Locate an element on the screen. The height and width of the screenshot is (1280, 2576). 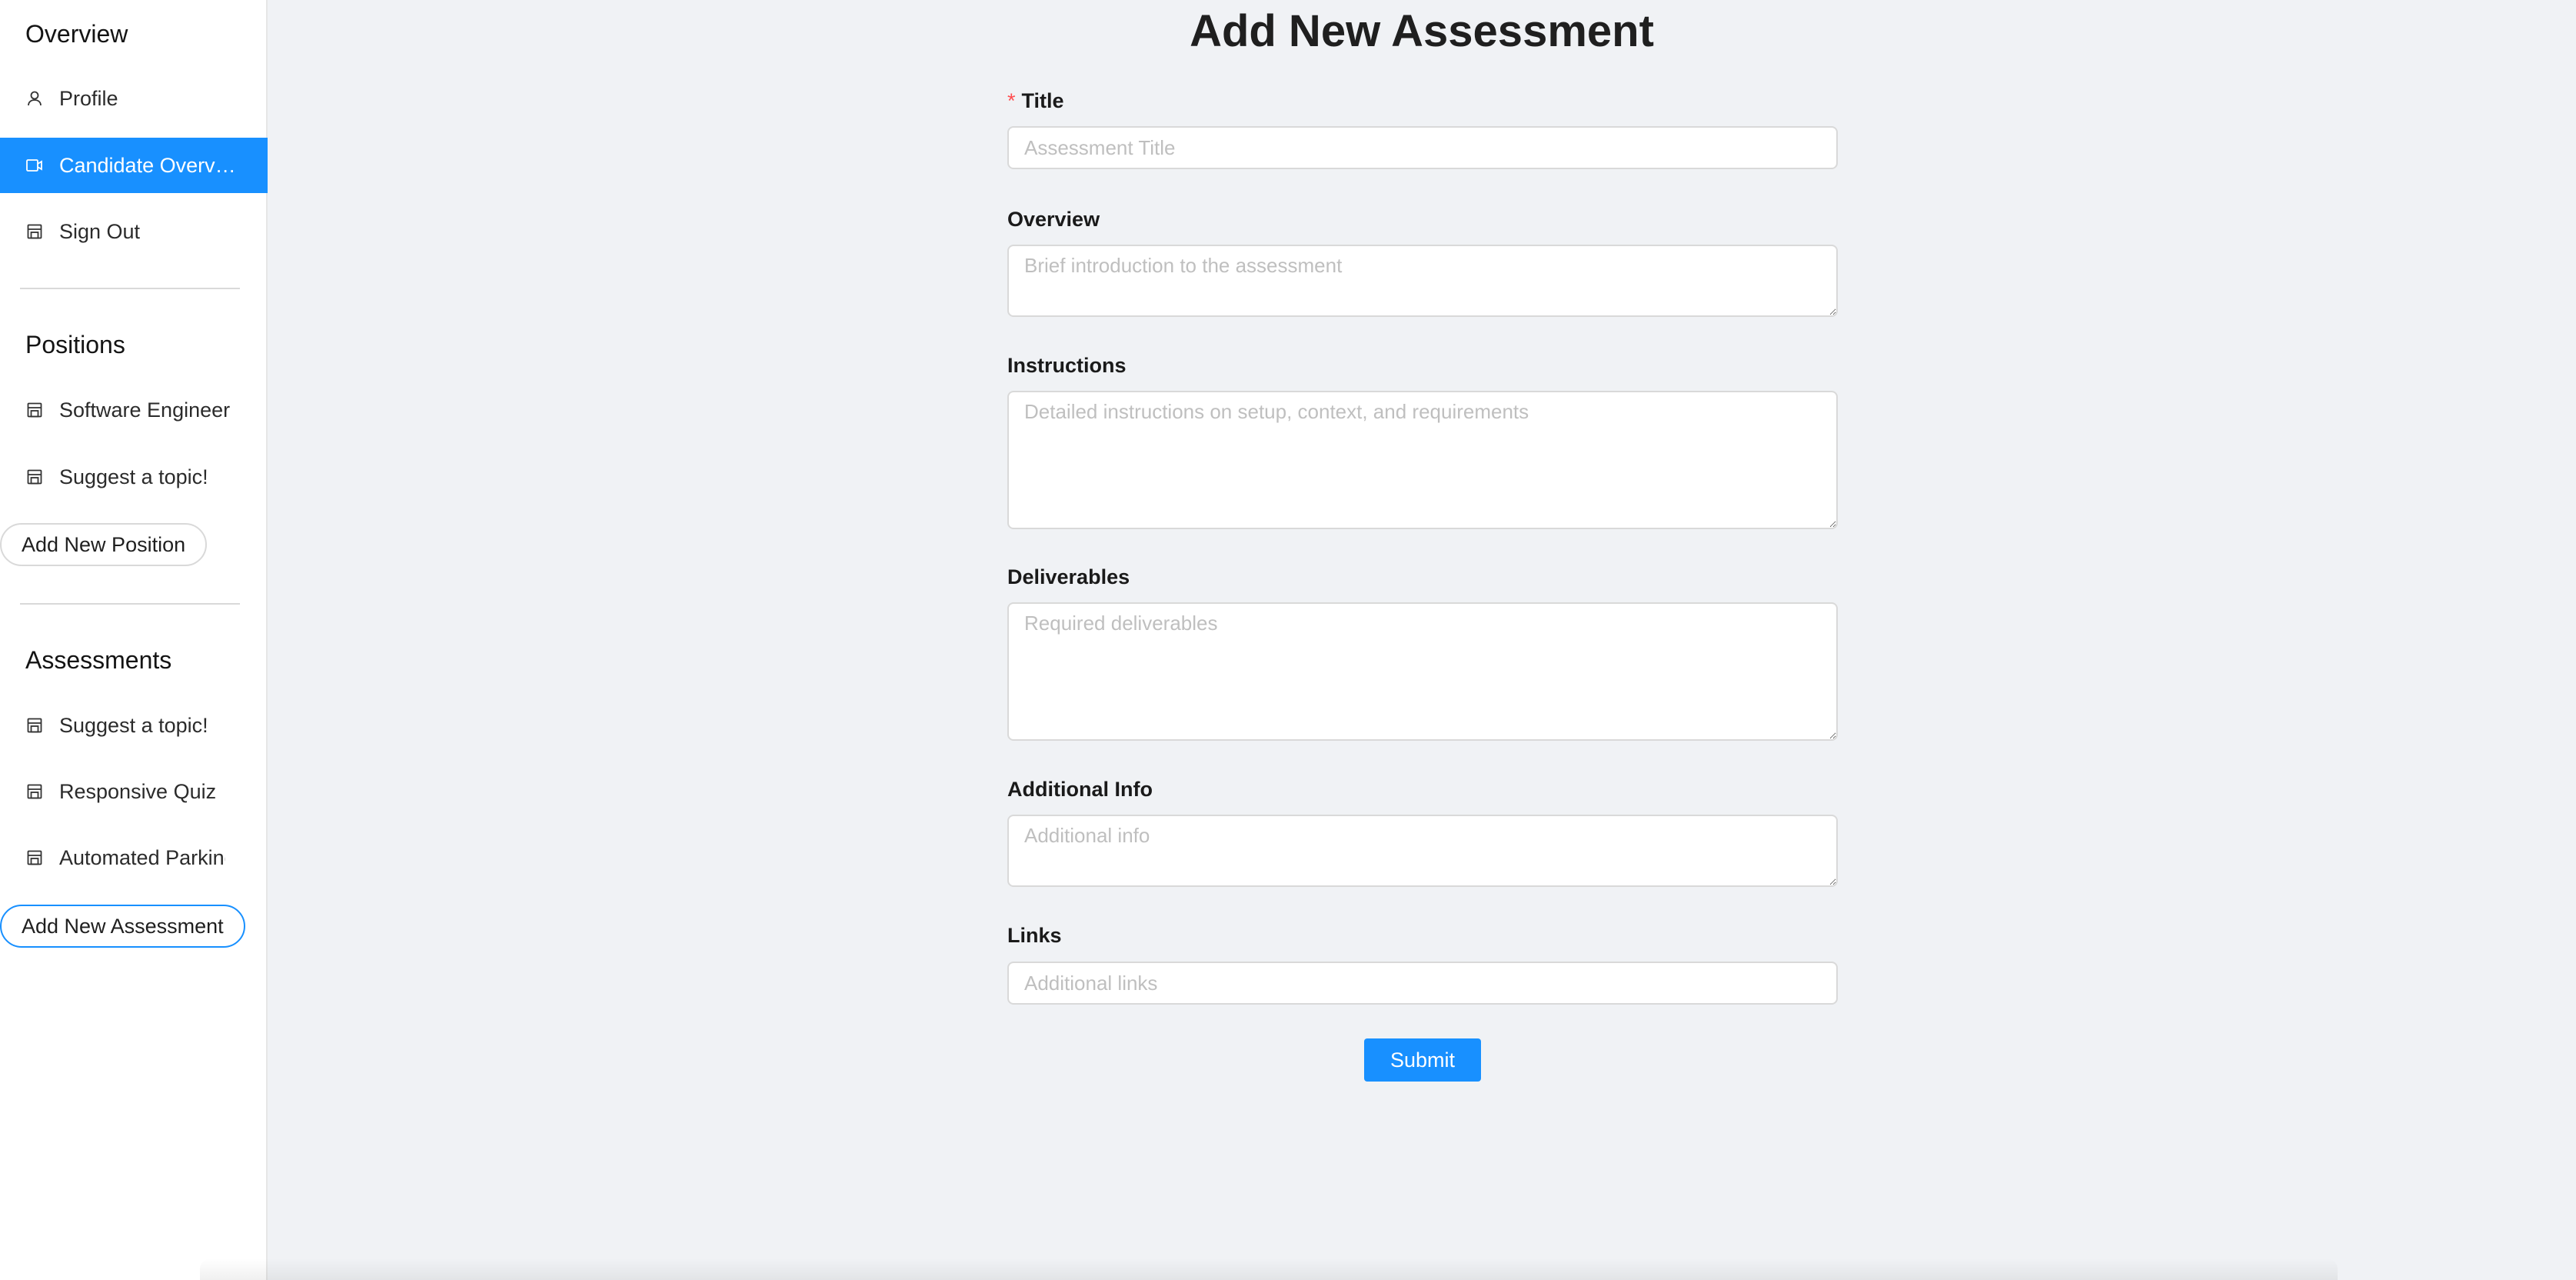
additional-info-textarea is located at coordinates (1422, 851).